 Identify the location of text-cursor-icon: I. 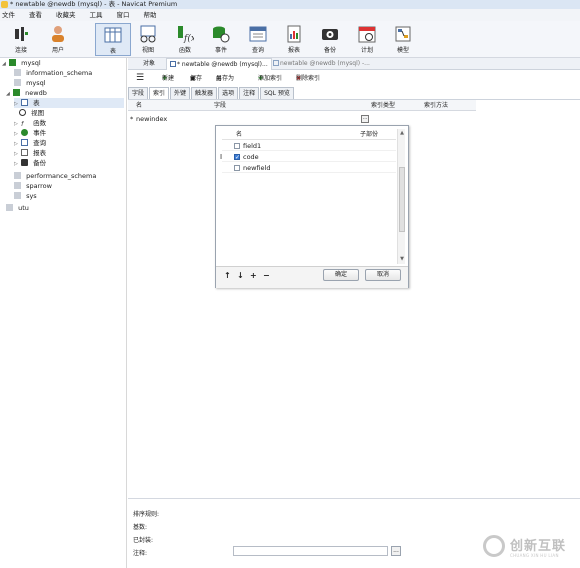
(221, 157).